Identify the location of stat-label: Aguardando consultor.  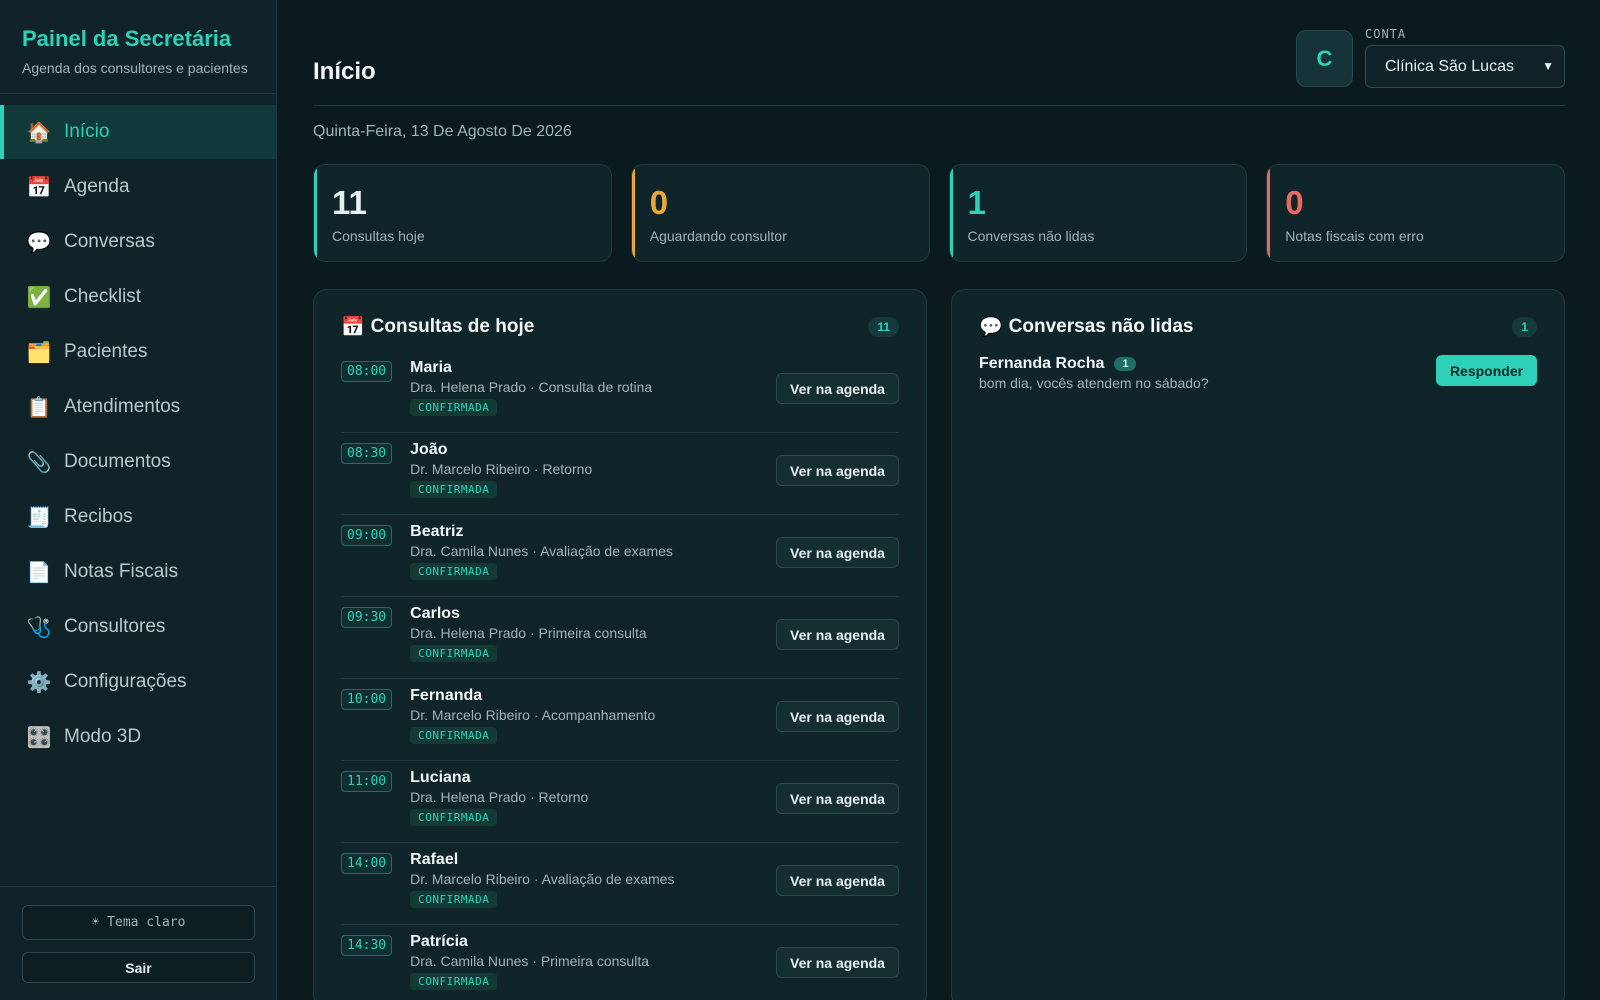
(718, 236).